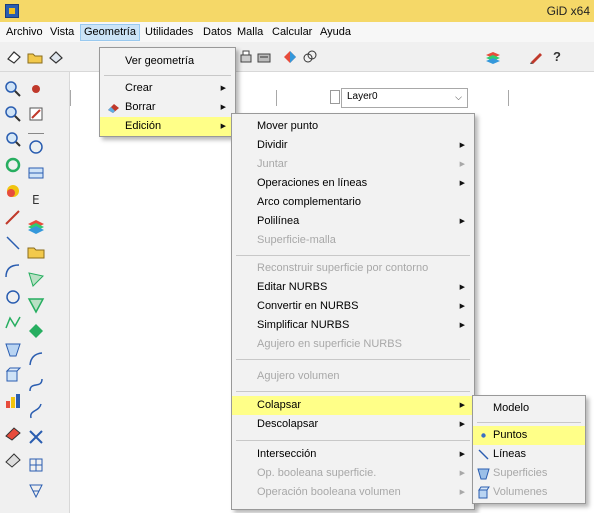  I want to click on menu-item-polilinea: Polilínea ▶, so click(353, 221).